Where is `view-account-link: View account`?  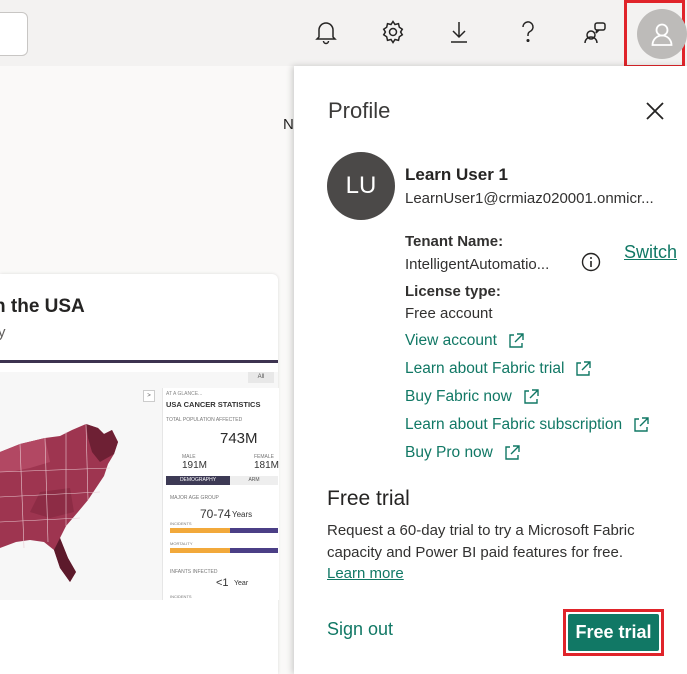
view-account-link: View account is located at coordinates (465, 341).